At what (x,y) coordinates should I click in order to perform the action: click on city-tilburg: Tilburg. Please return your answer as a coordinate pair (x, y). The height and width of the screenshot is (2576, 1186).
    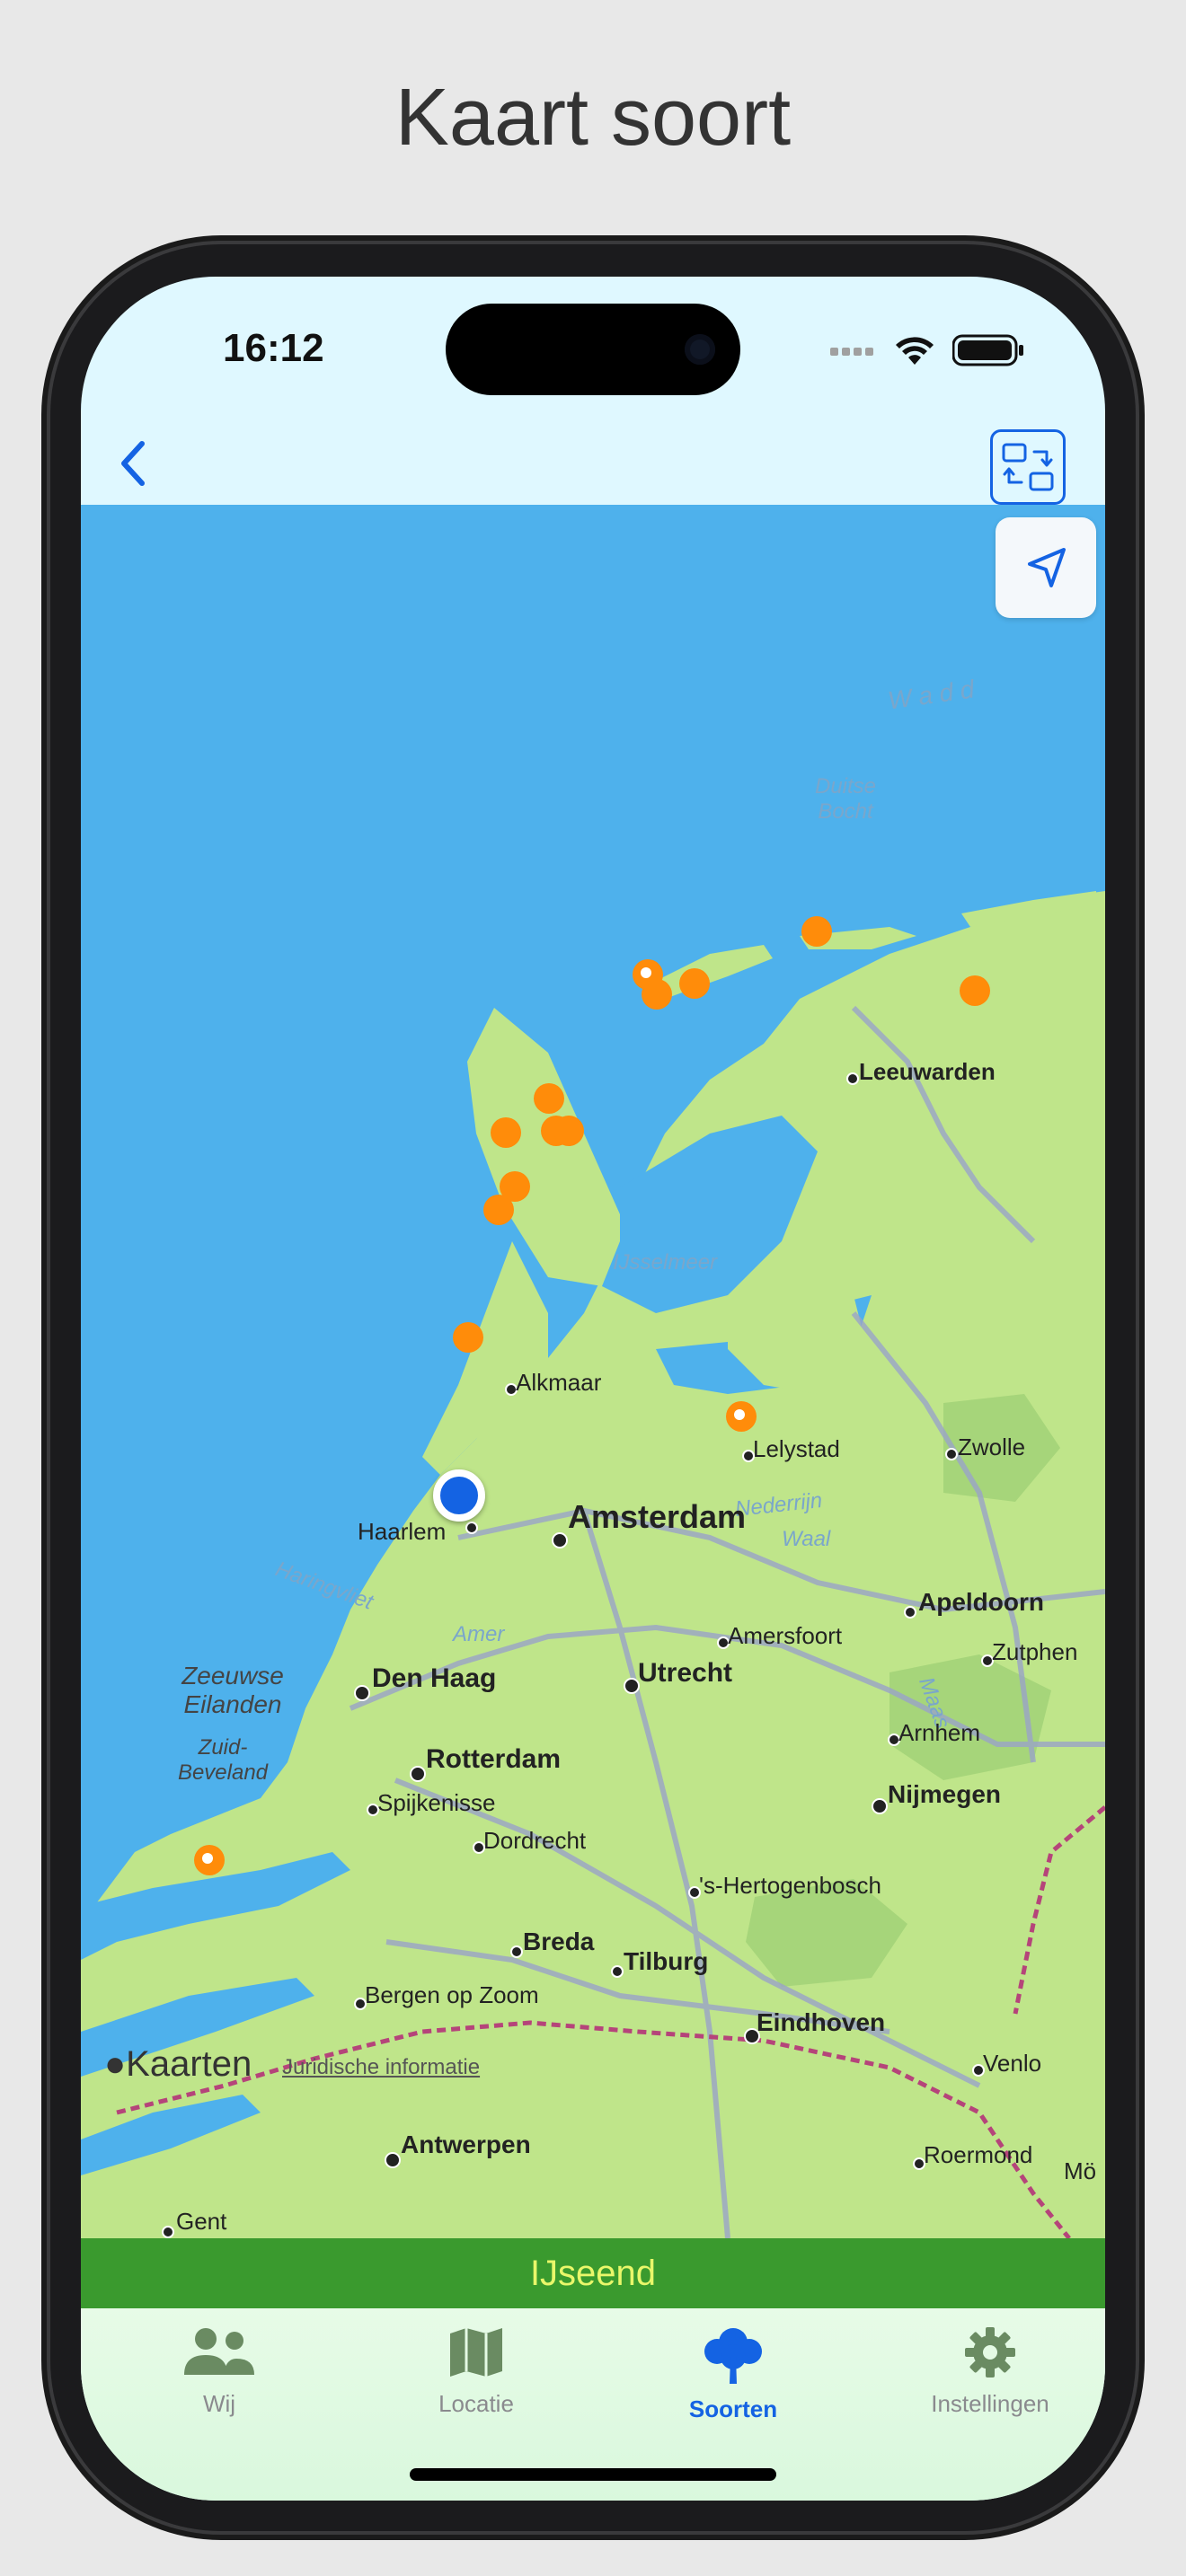
    Looking at the image, I should click on (666, 1961).